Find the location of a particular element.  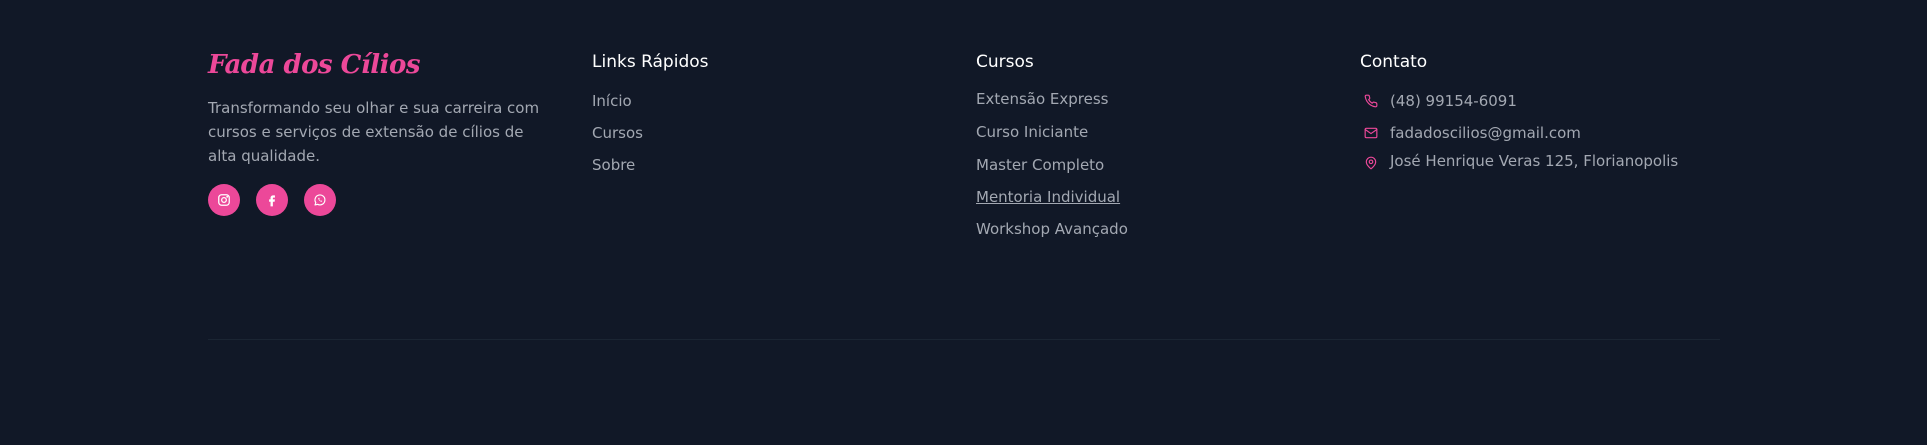

brand-logo-text: Fada dos Cílios is located at coordinates (314, 65).